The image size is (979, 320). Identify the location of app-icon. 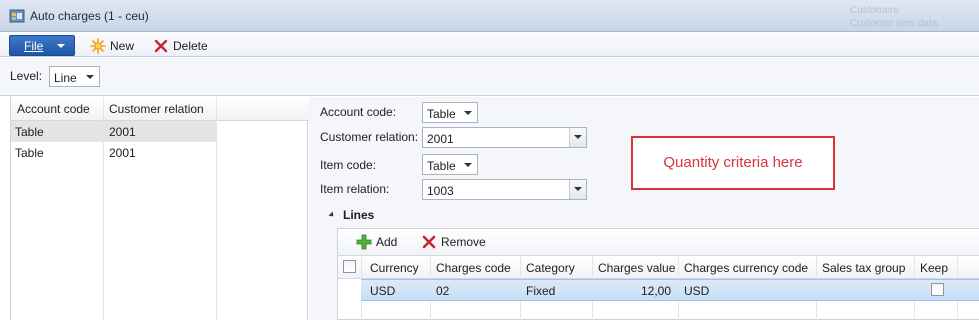
(17, 16).